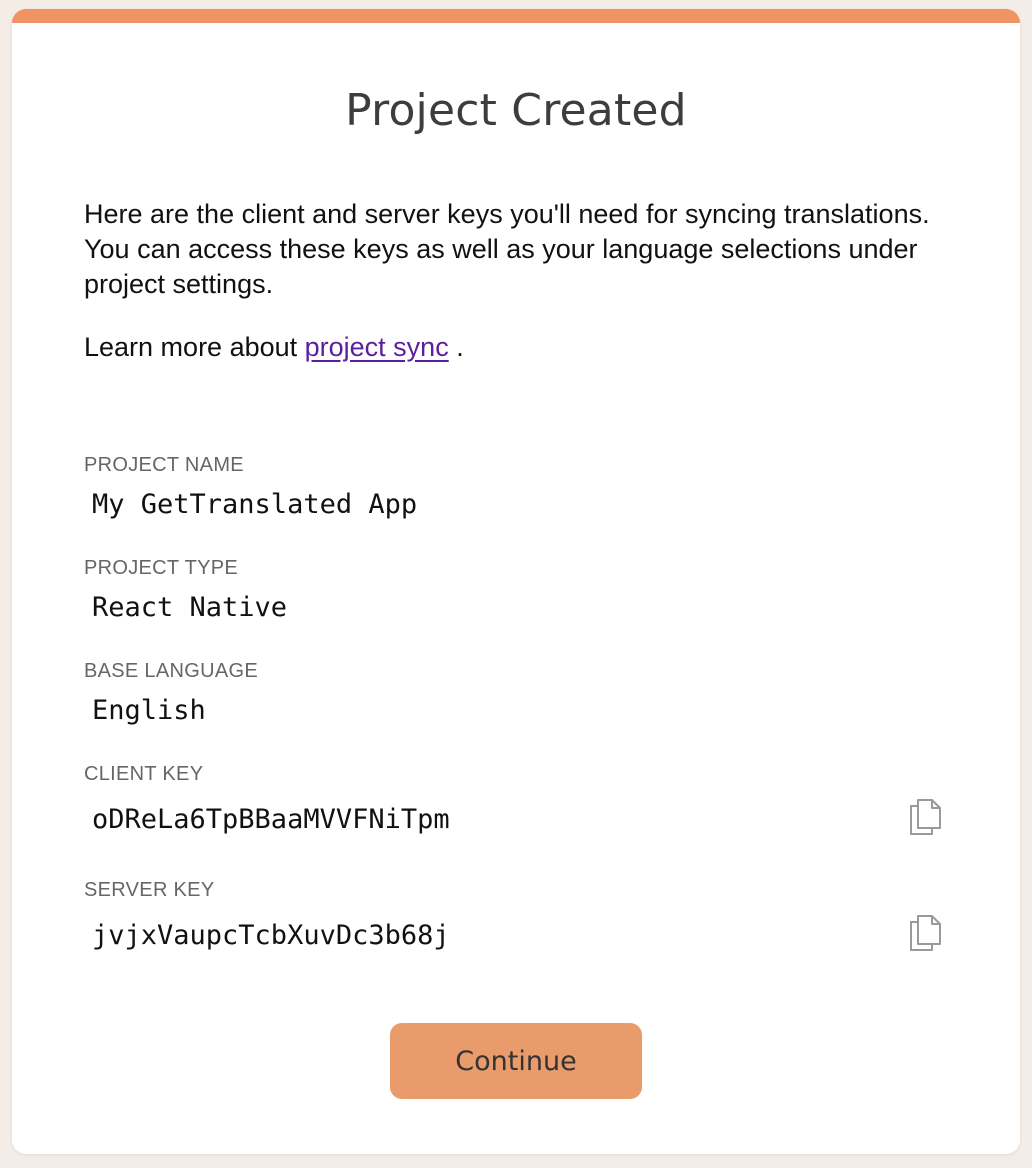 Image resolution: width=1032 pixels, height=1168 pixels. What do you see at coordinates (144, 774) in the screenshot?
I see `client-key-label: CLIENT KEY` at bounding box center [144, 774].